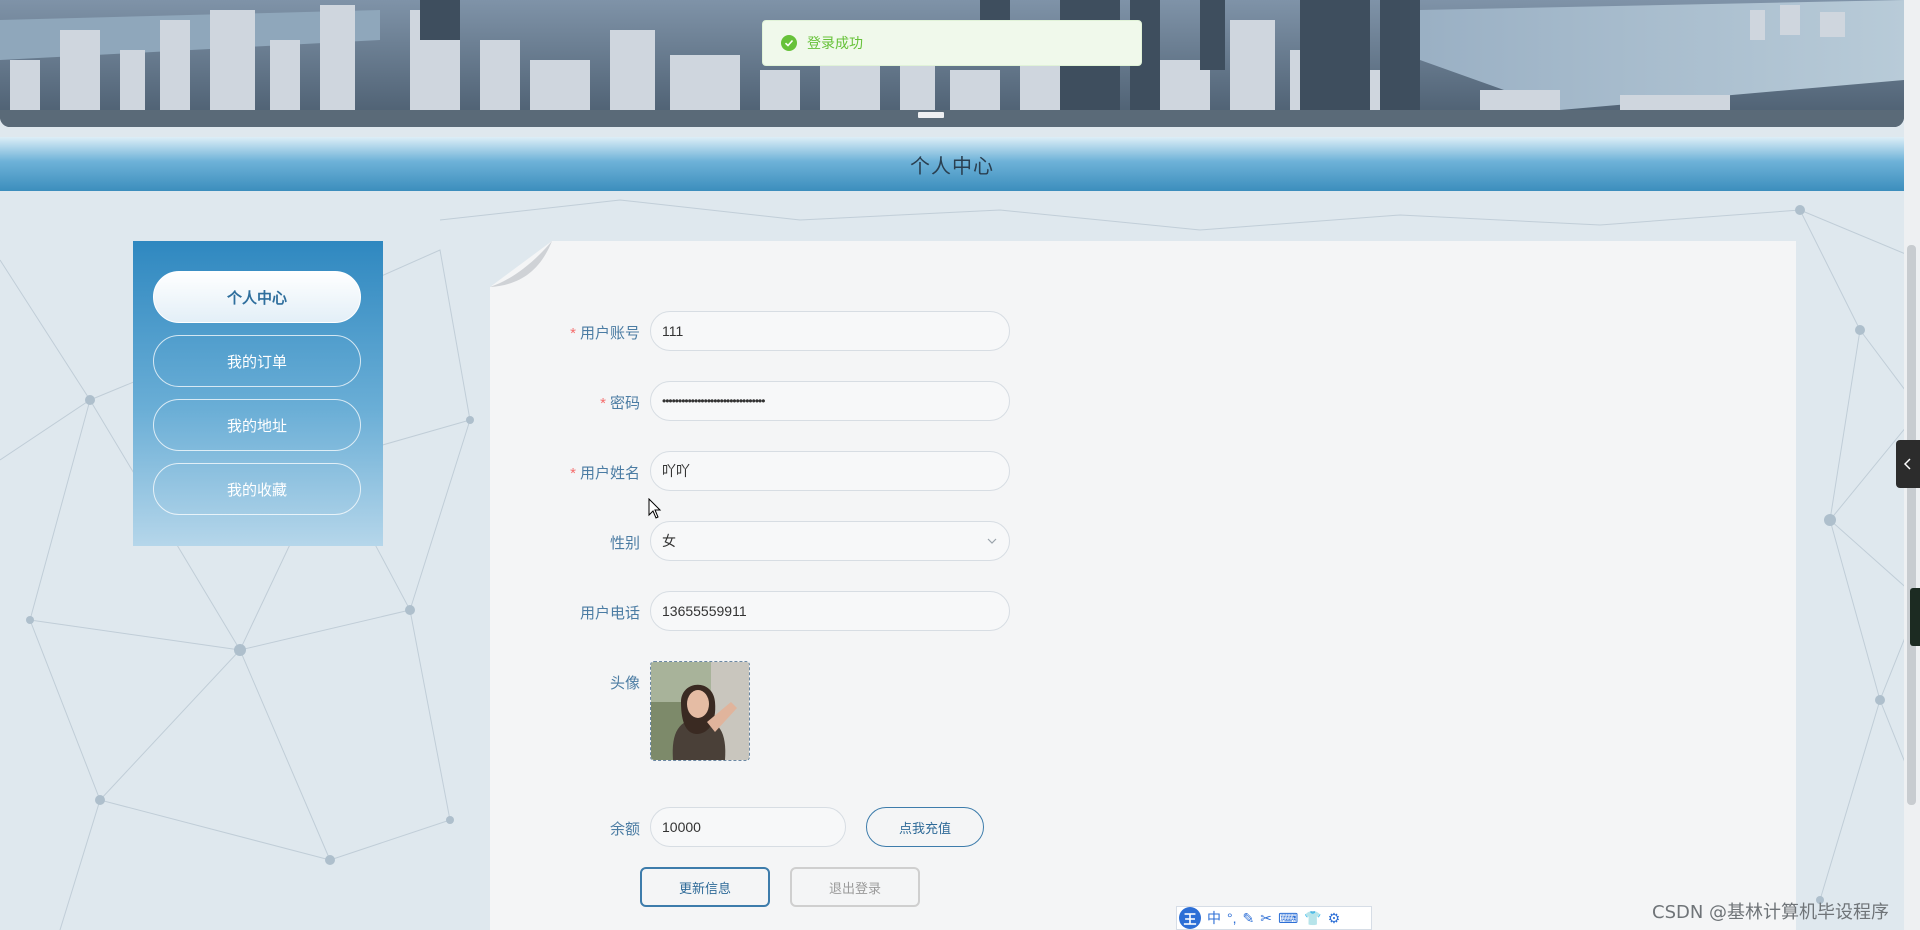 This screenshot has width=1920, height=930. What do you see at coordinates (624, 683) in the screenshot?
I see `avatar-label-text: 头像` at bounding box center [624, 683].